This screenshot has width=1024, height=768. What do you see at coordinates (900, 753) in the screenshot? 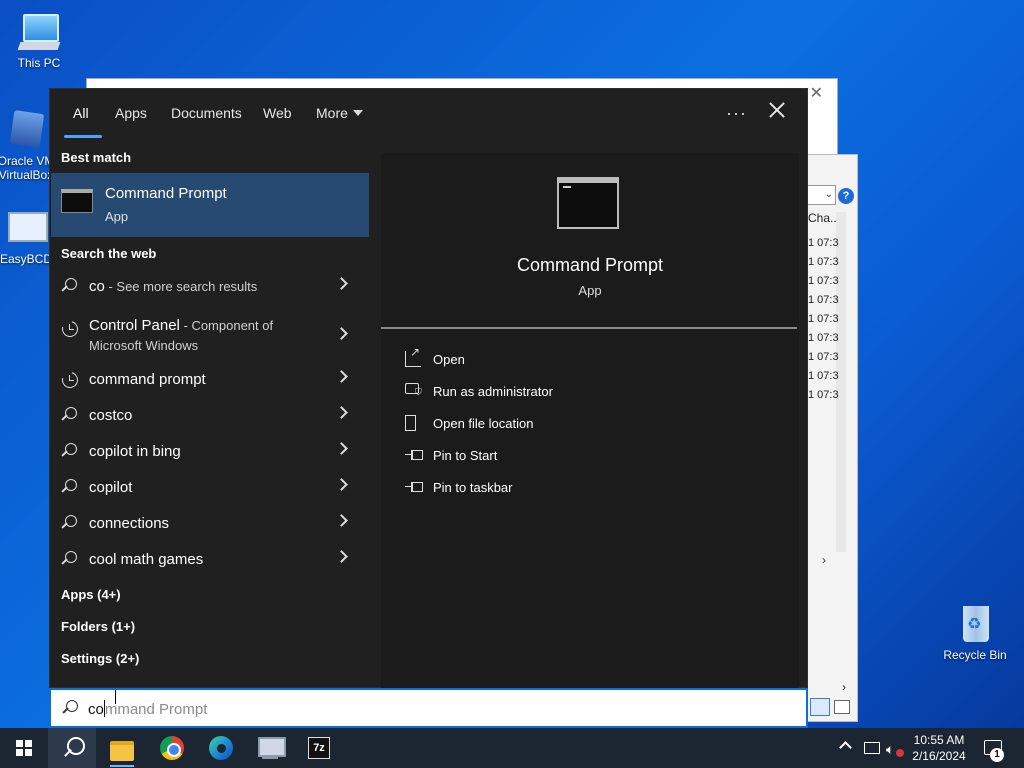
I see `muted-badge-icon` at bounding box center [900, 753].